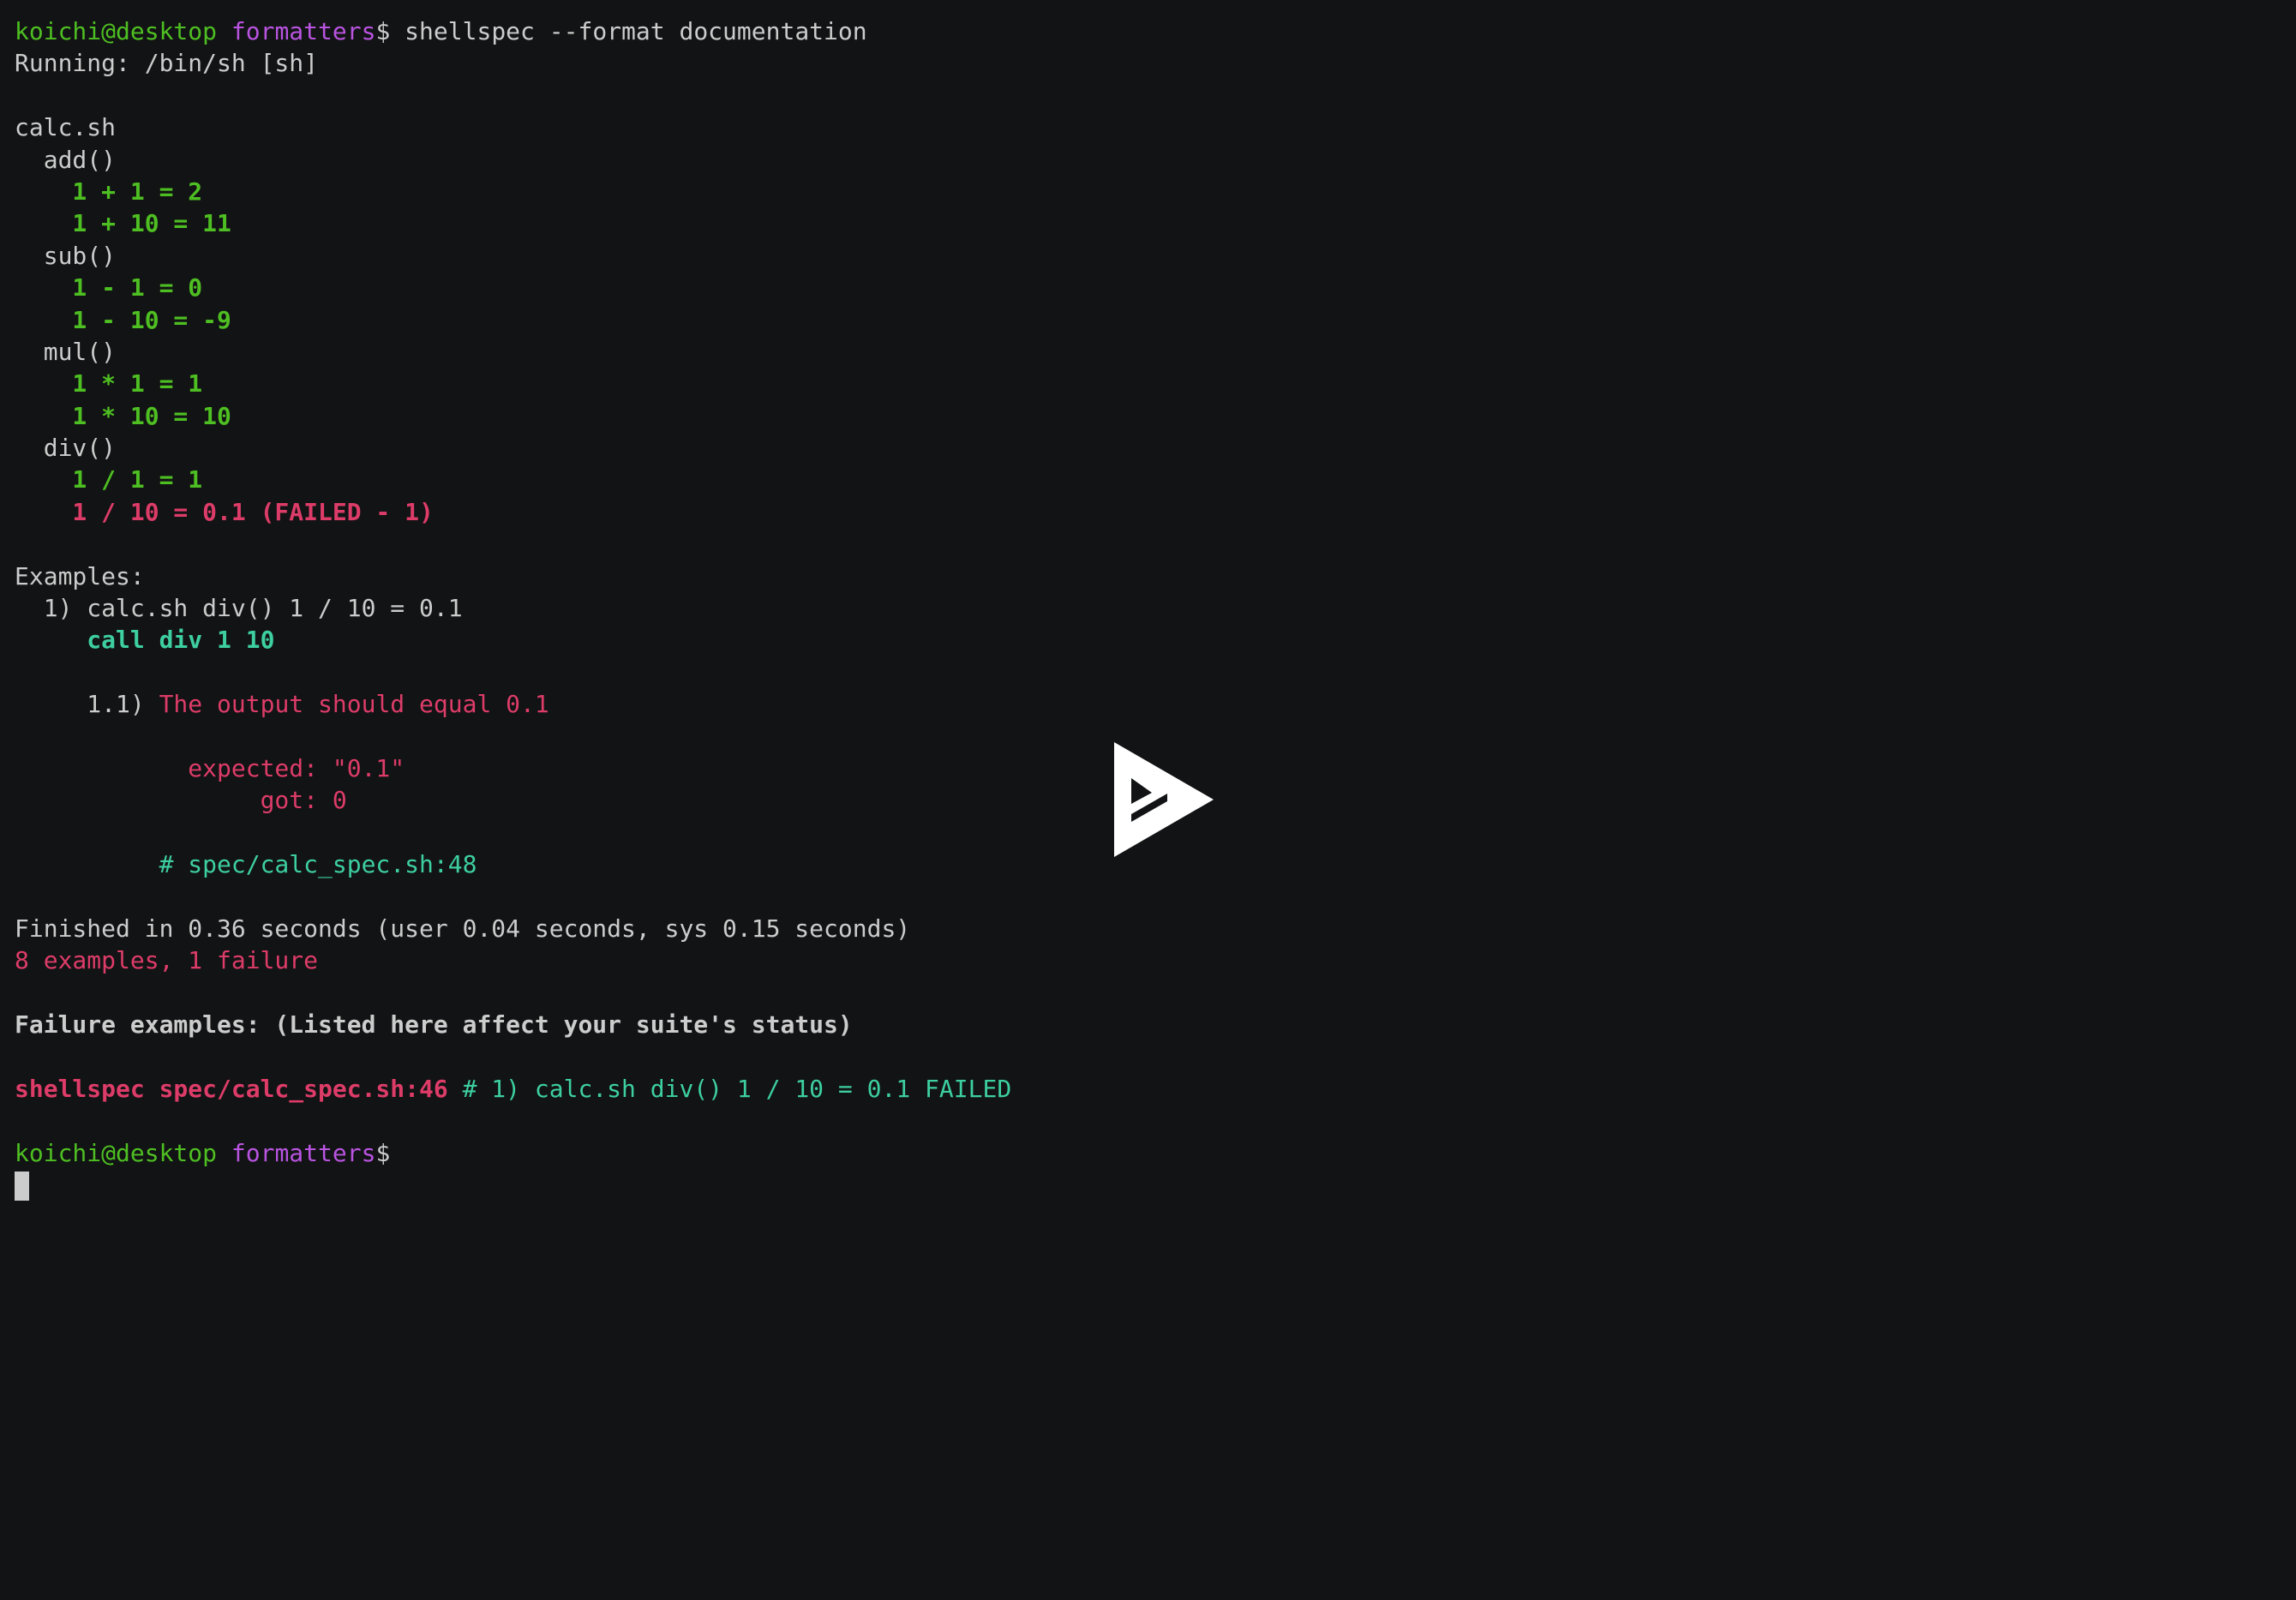  Describe the element at coordinates (109, 384) in the screenshot. I see `terminal-text: 1 * 1 = 1` at that location.